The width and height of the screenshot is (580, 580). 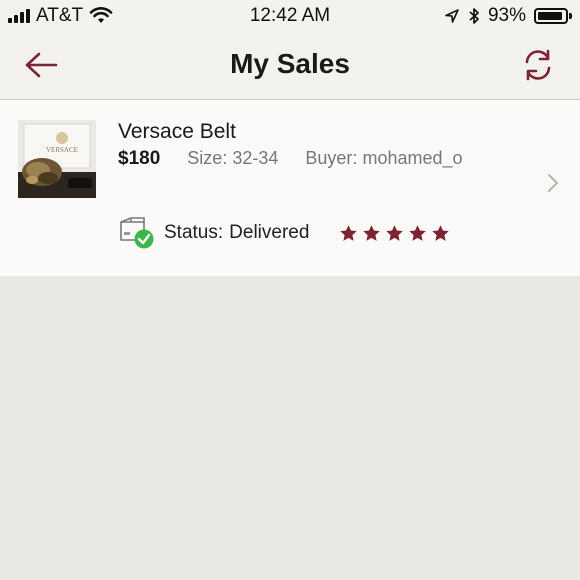 I want to click on buyer-label: Buyer:, so click(x=331, y=158).